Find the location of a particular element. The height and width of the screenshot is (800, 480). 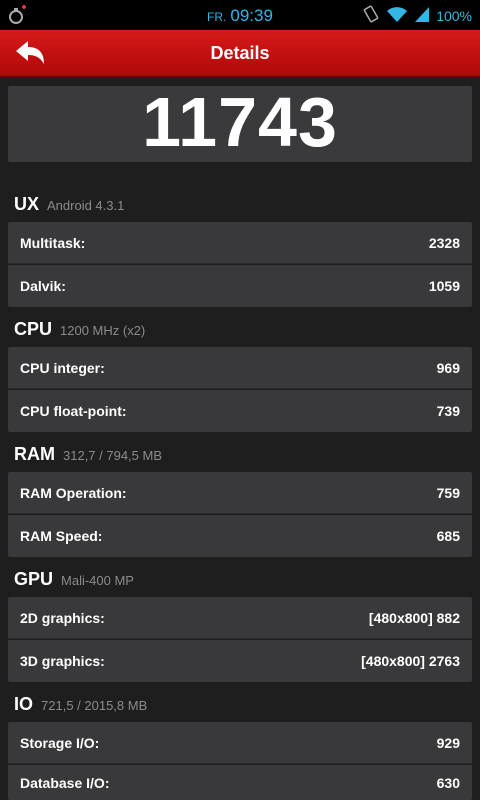

section-header-ram: RAM 312,7 / 794,5 MB is located at coordinates (88, 454).